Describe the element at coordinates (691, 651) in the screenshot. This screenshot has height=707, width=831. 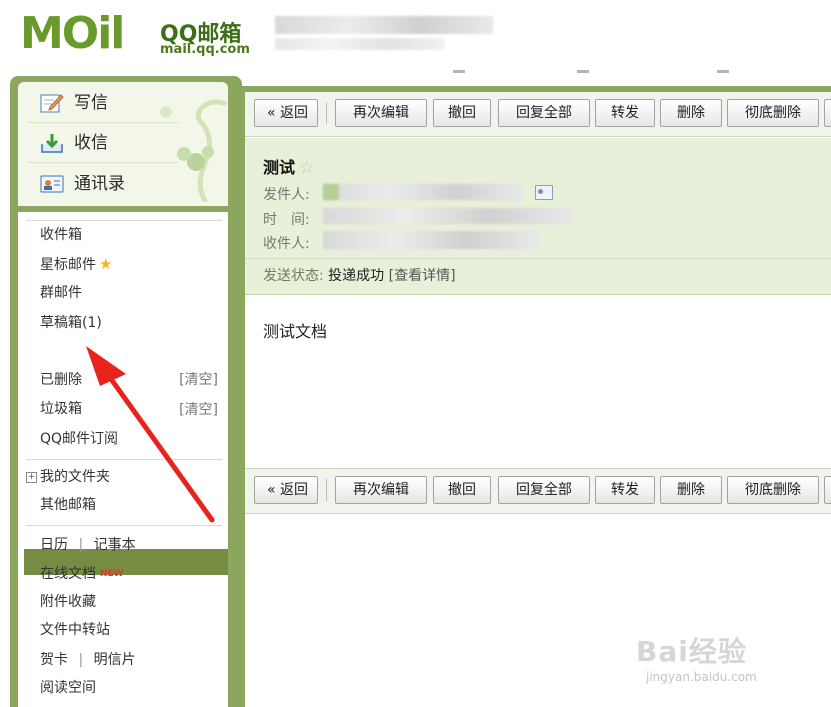
I see `watermark-text: Bai经验` at that location.